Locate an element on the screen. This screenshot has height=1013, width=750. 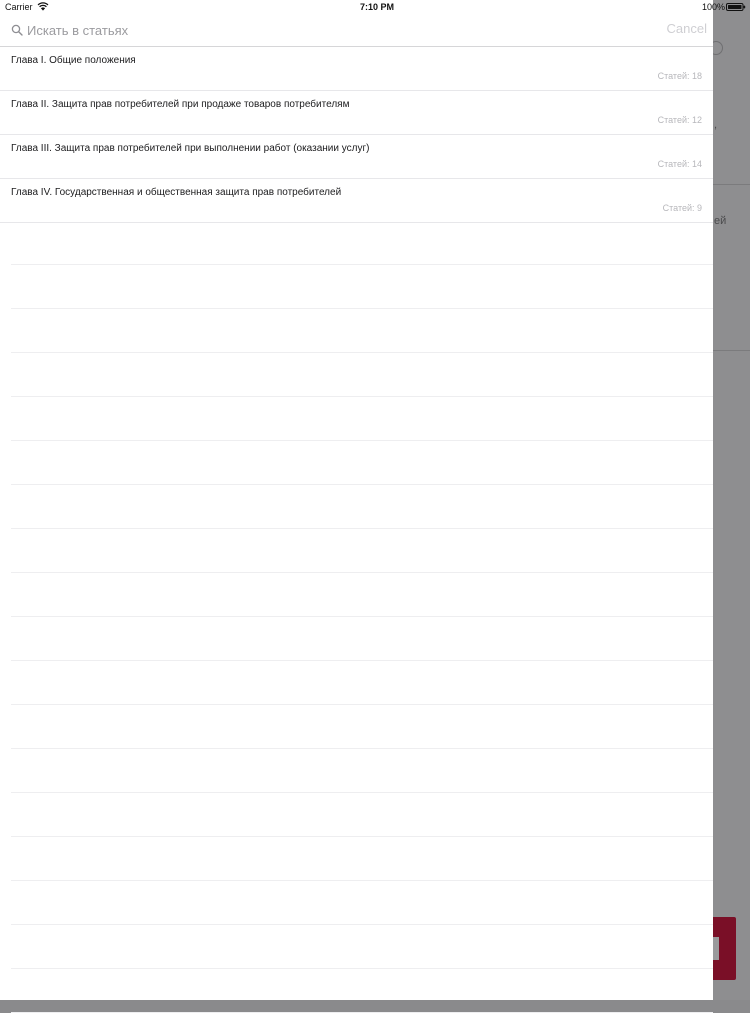
chapter-title: Глава I. Общие положения is located at coordinates (73, 60).